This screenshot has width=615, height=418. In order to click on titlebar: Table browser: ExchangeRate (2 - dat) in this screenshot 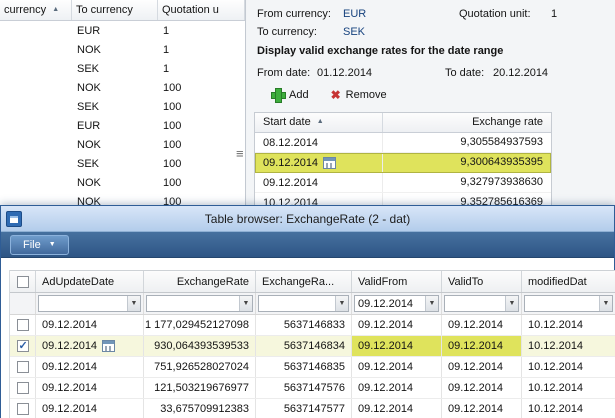, I will do `click(307, 219)`.